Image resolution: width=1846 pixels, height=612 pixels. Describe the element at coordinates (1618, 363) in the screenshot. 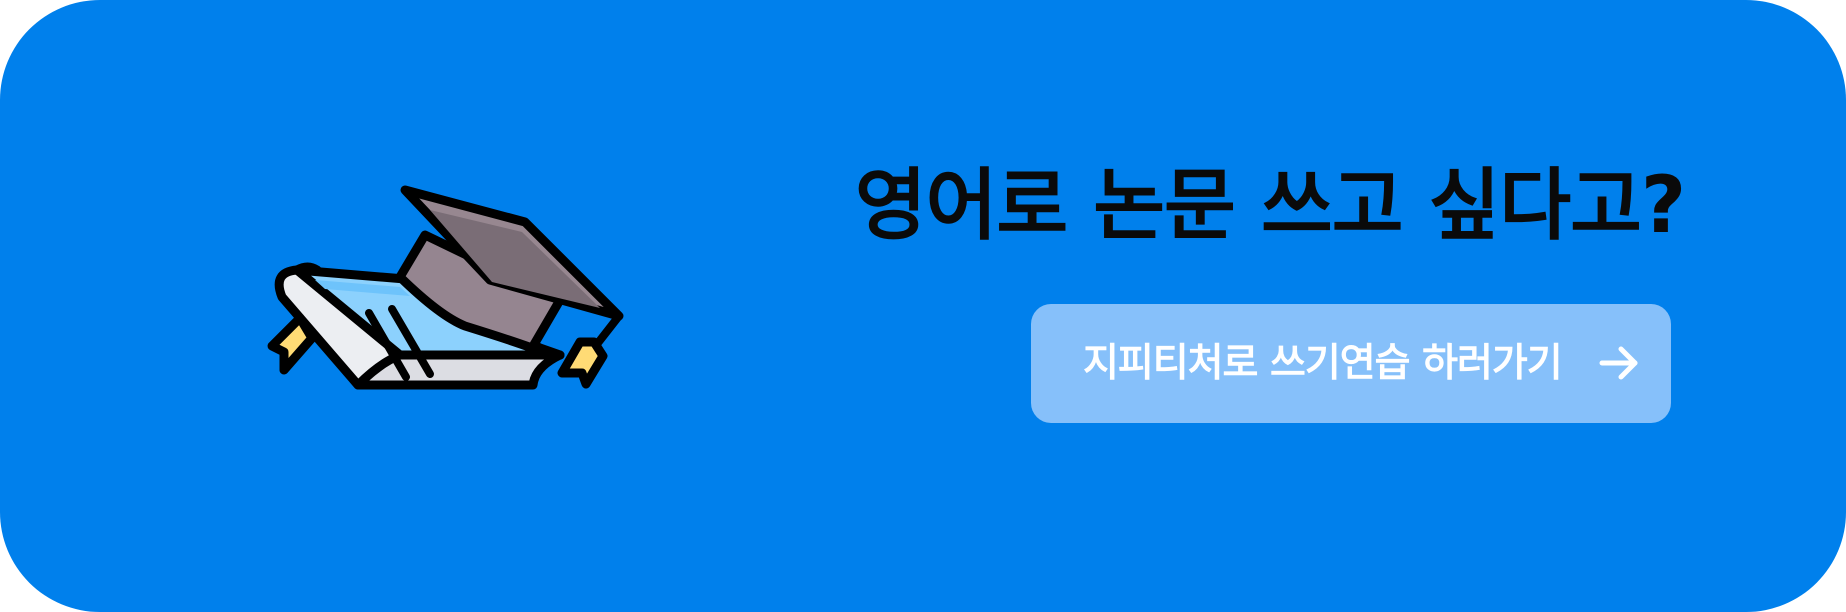

I see `arrow-right-icon` at that location.